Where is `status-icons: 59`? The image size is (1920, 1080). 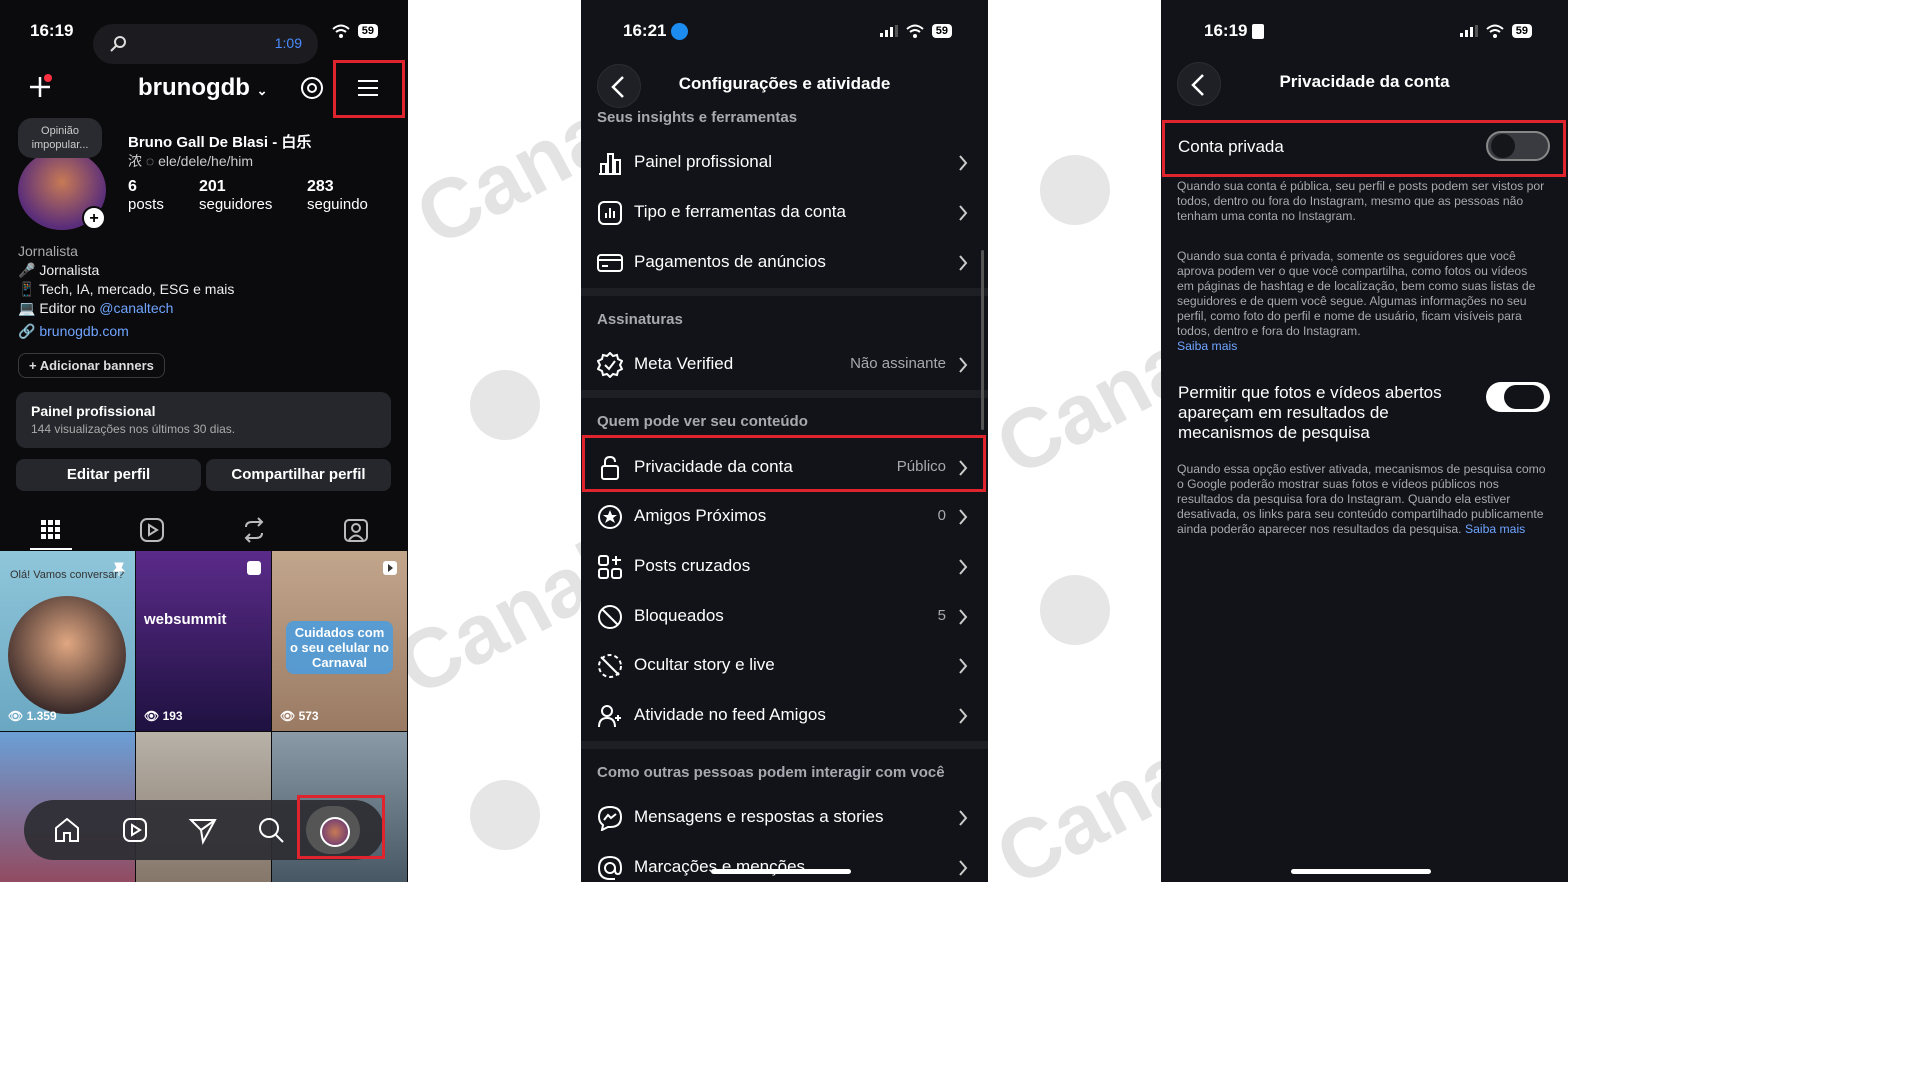
status-icons: 59 is located at coordinates (915, 31).